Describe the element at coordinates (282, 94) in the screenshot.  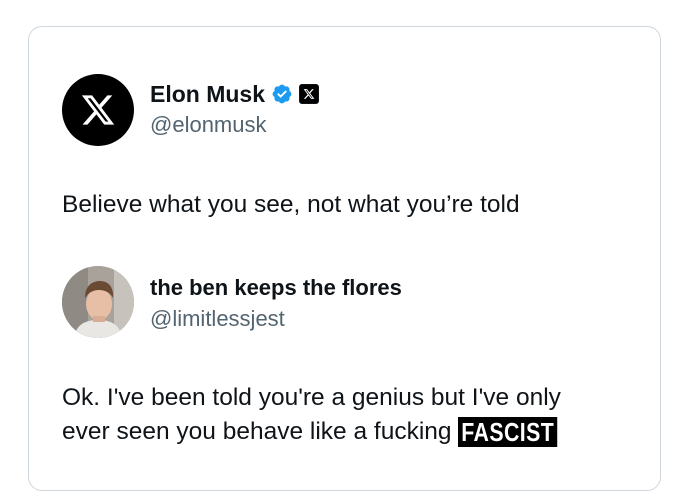
I see `verified-badge-icon` at that location.